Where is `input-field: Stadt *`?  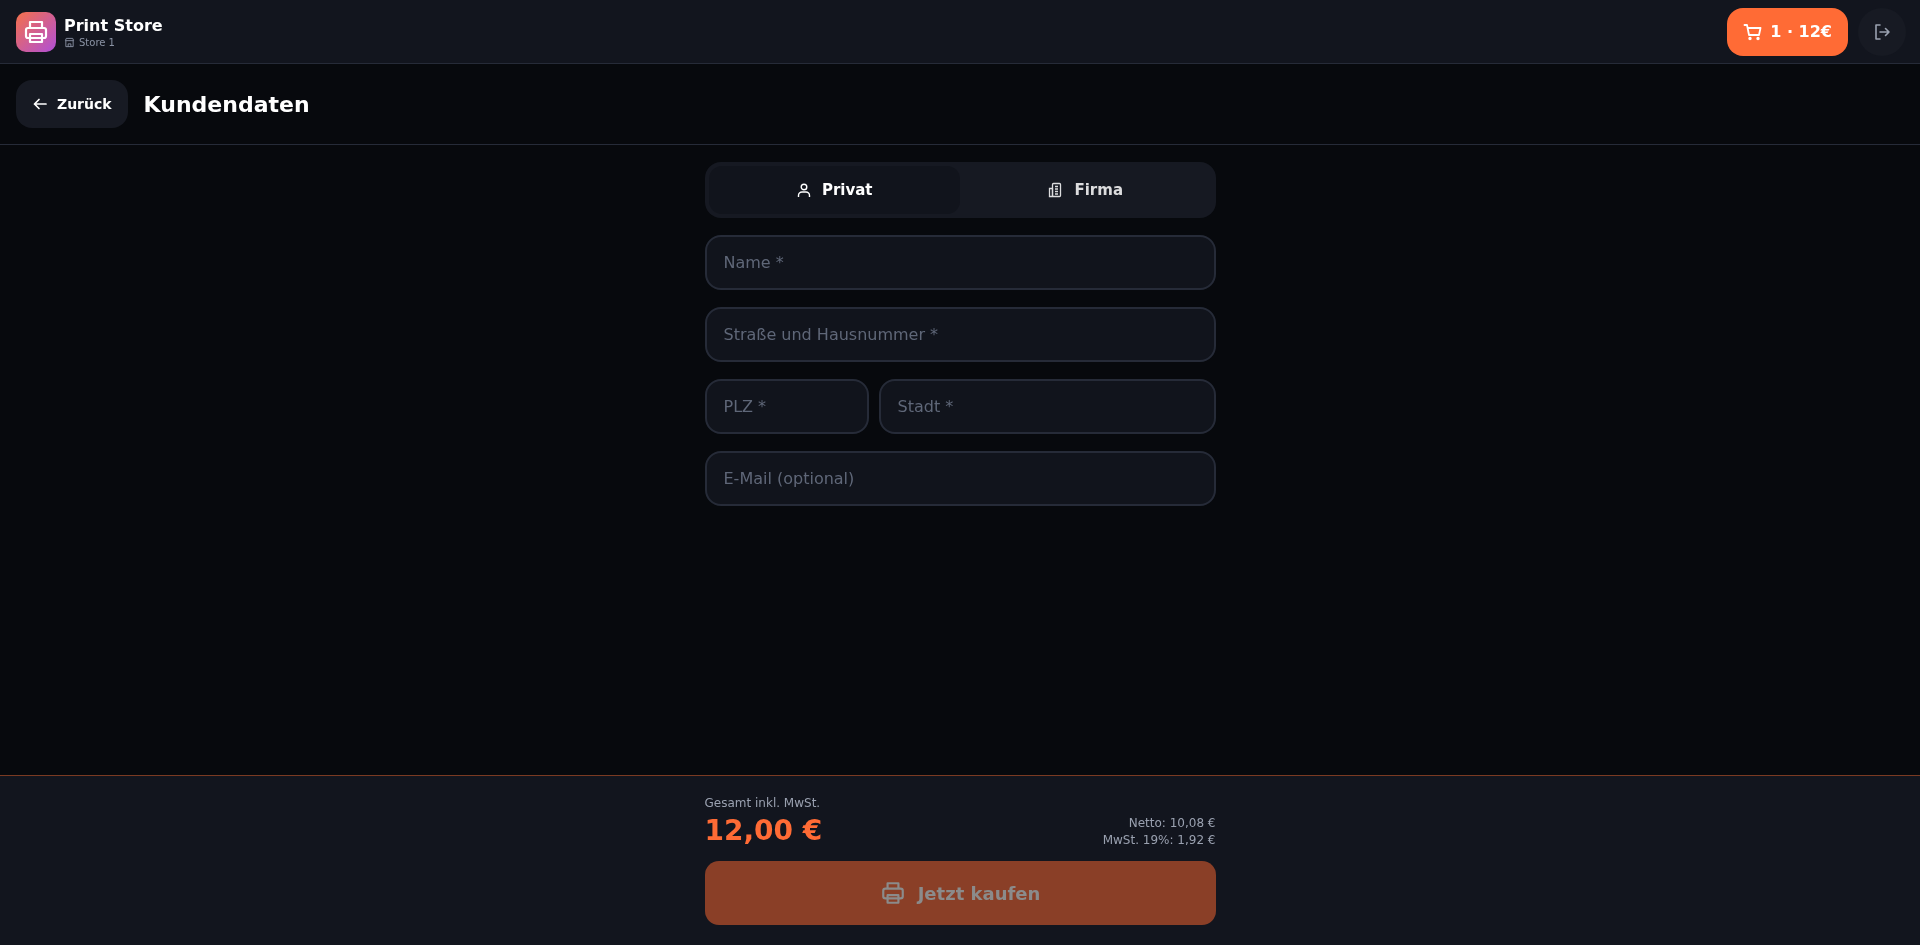 input-field: Stadt * is located at coordinates (1047, 406).